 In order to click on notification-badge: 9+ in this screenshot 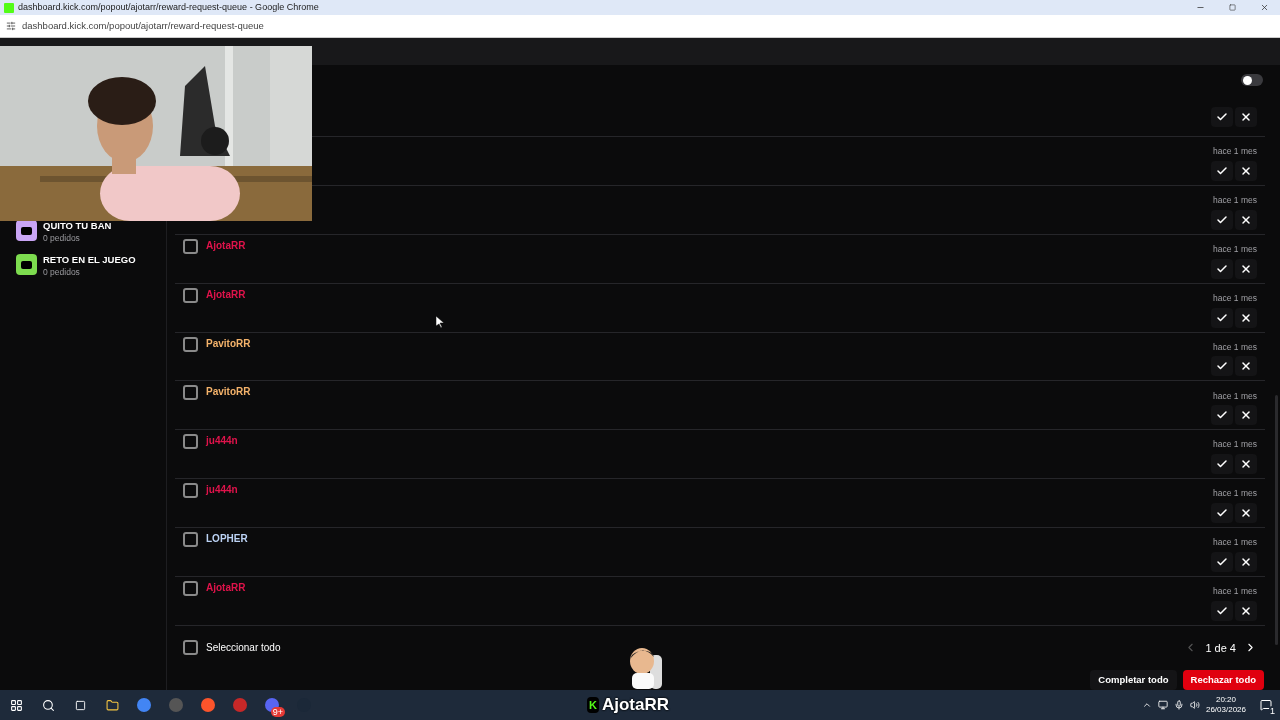, I will do `click(277, 712)`.